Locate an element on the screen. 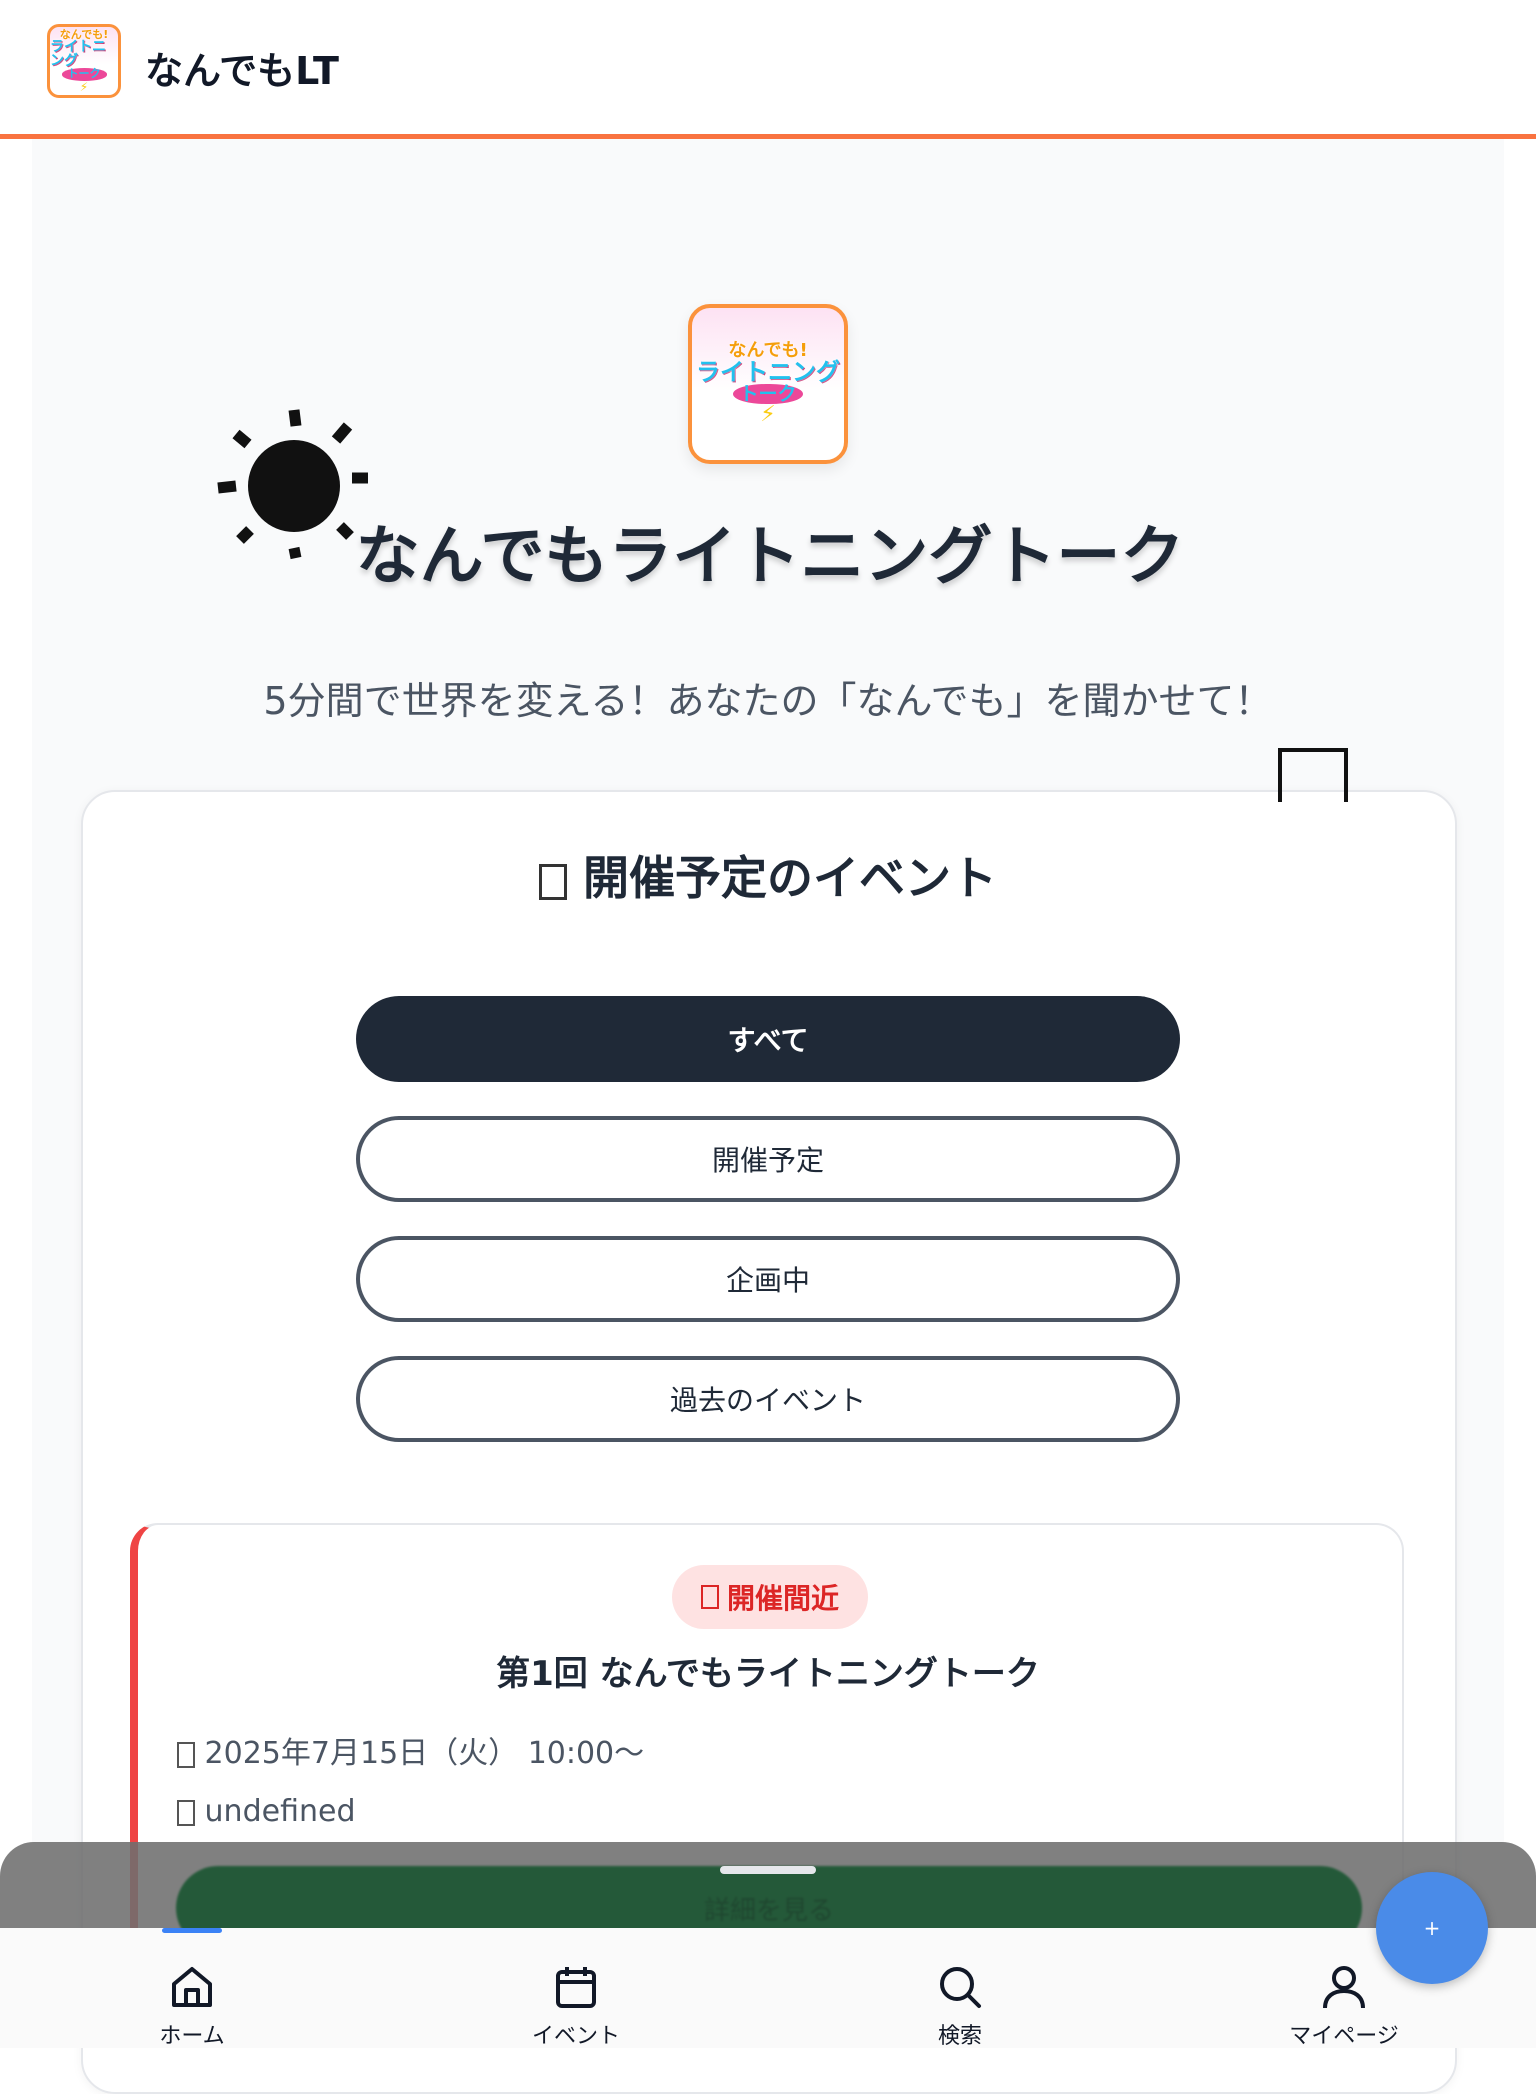 The height and width of the screenshot is (2094, 1536). nav-label-mypage: マイページ is located at coordinates (1344, 2036).